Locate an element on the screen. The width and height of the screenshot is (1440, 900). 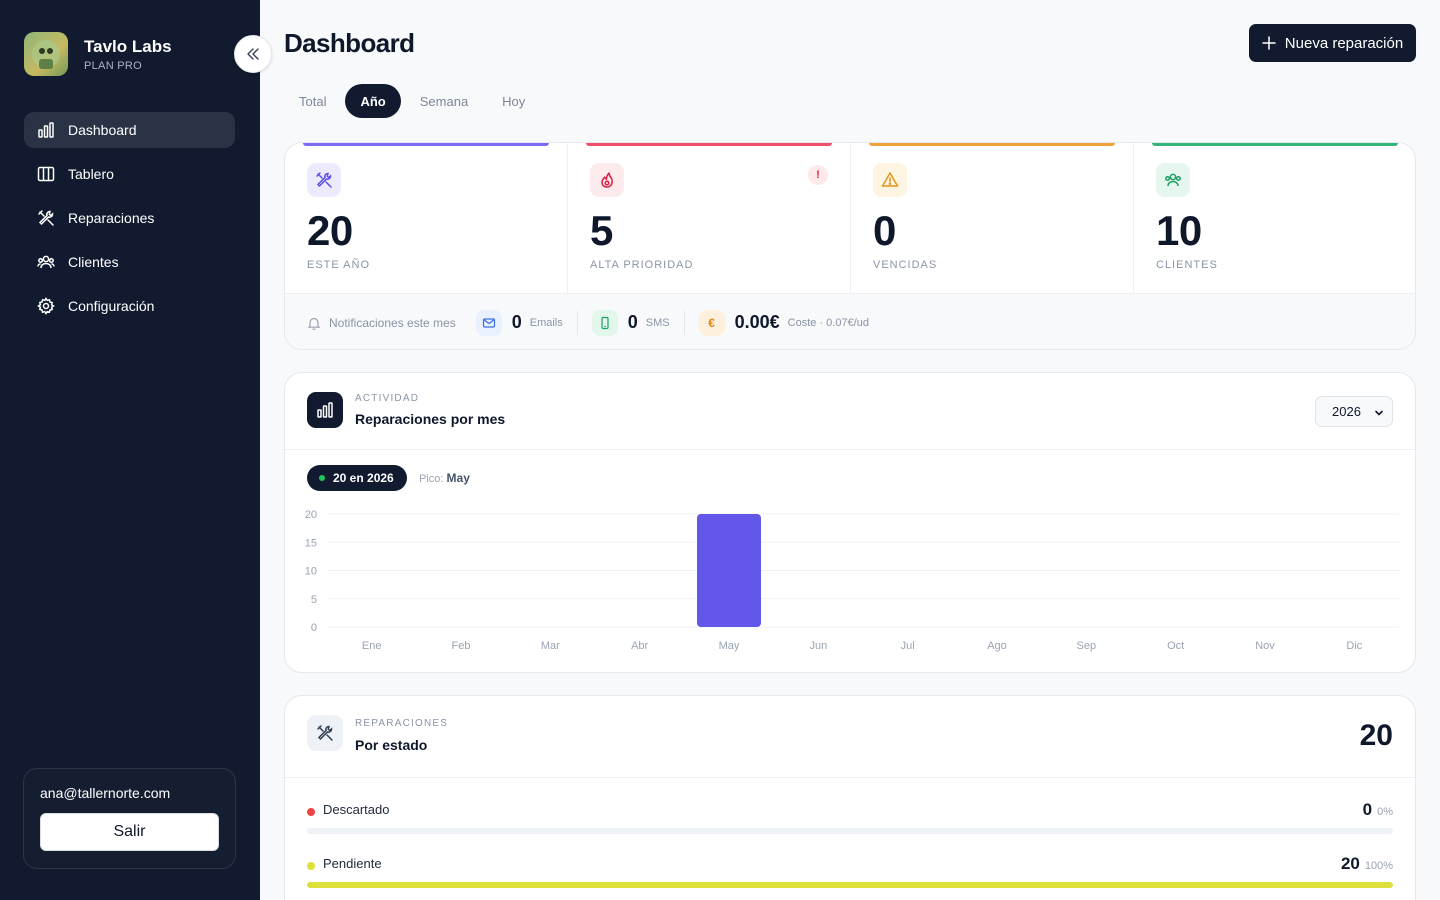
sidebar-item-label: Dashboard is located at coordinates (102, 130).